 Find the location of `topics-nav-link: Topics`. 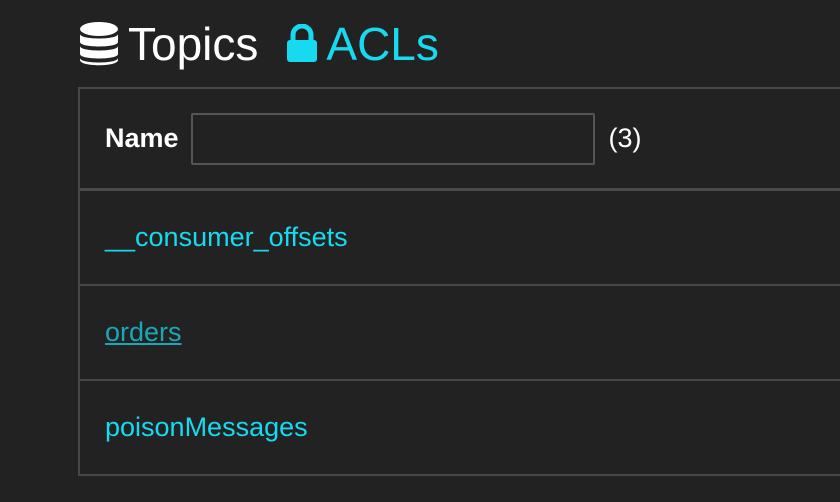

topics-nav-link: Topics is located at coordinates (168, 44).